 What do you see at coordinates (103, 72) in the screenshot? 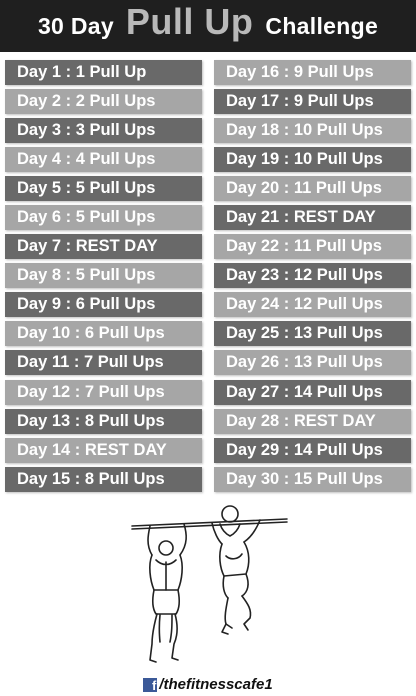
I see `day-row: Day 1 : 1 Pull Up` at bounding box center [103, 72].